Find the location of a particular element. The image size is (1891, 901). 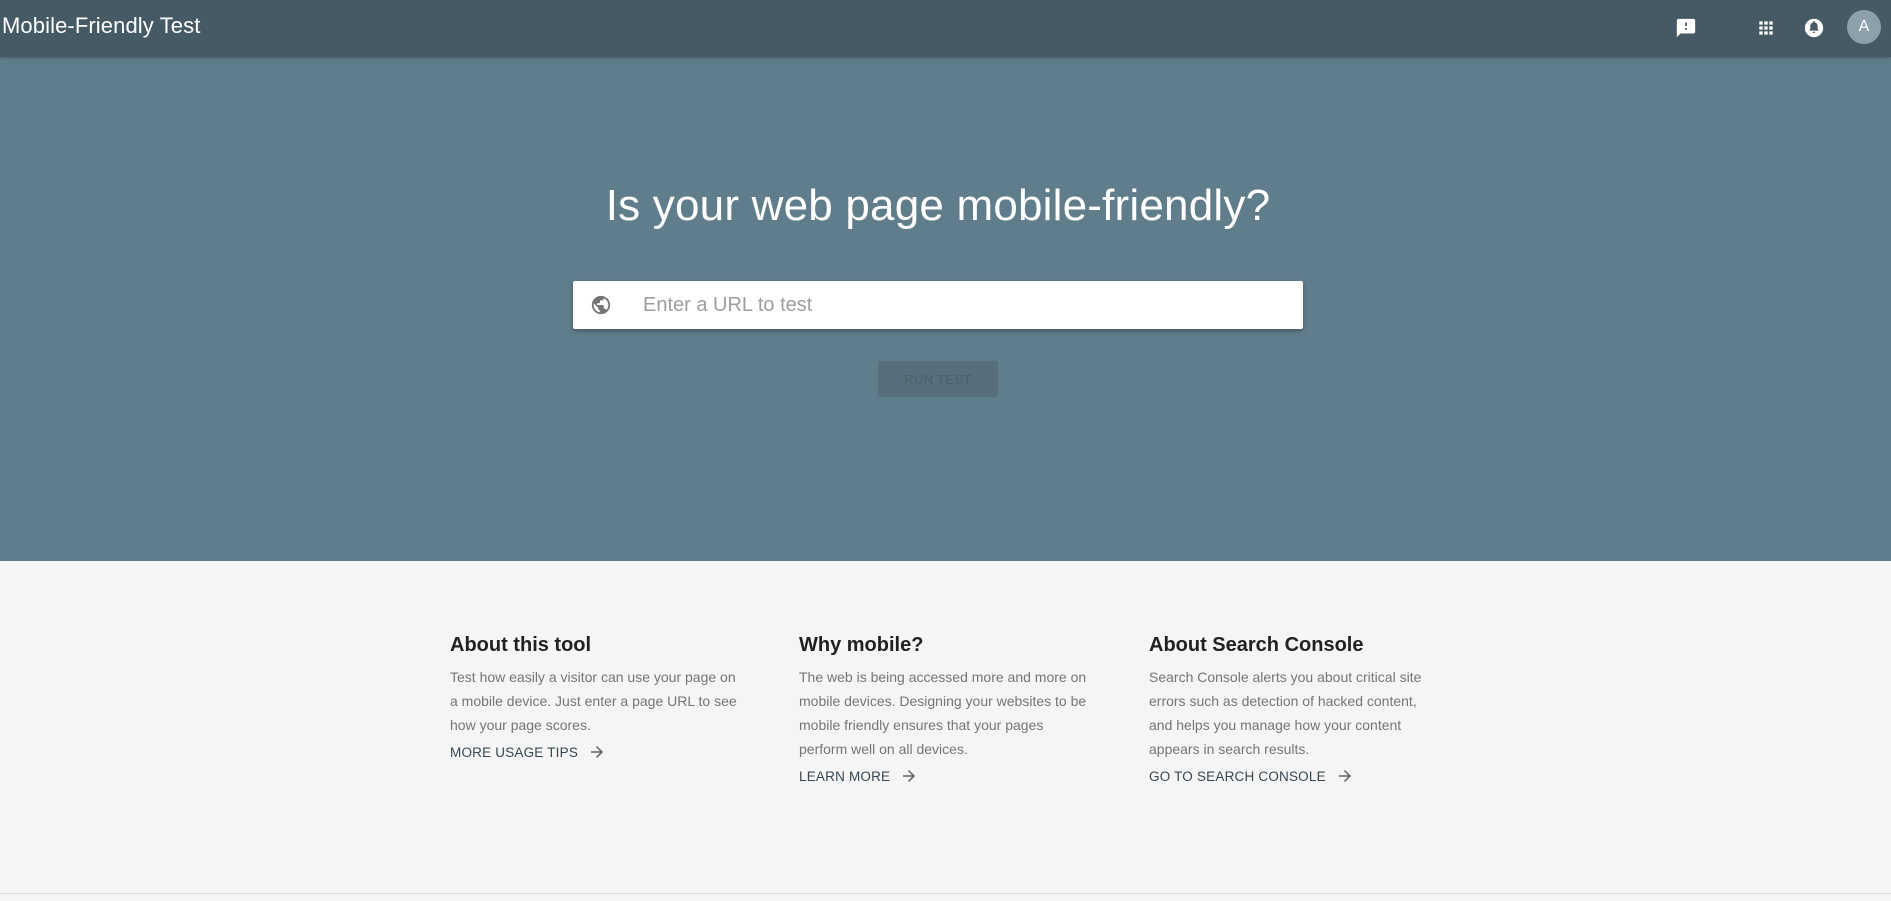

url-input is located at coordinates (963, 305).